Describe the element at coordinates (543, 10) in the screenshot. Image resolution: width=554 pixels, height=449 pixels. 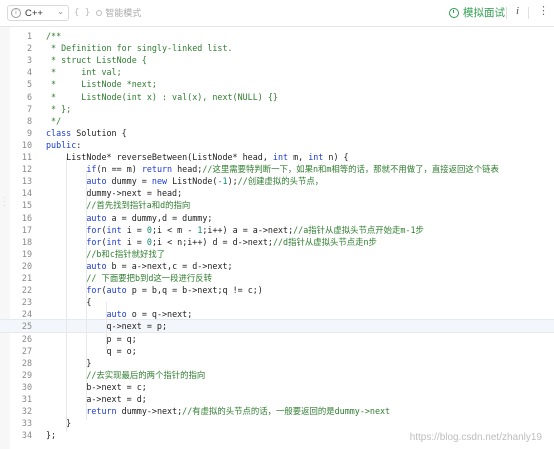
I see `settings-button: ⋮` at that location.